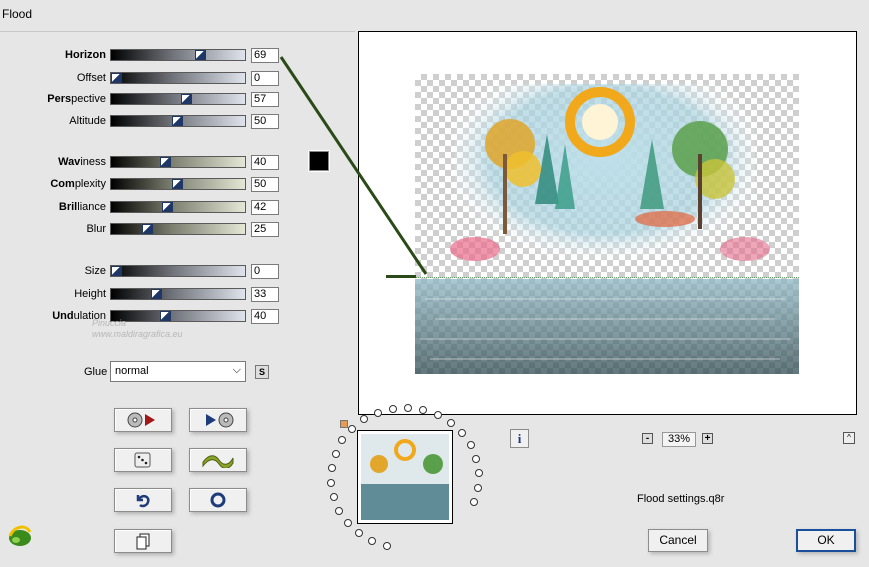 This screenshot has width=869, height=567. I want to click on horizon-guide-line, so click(607, 277).